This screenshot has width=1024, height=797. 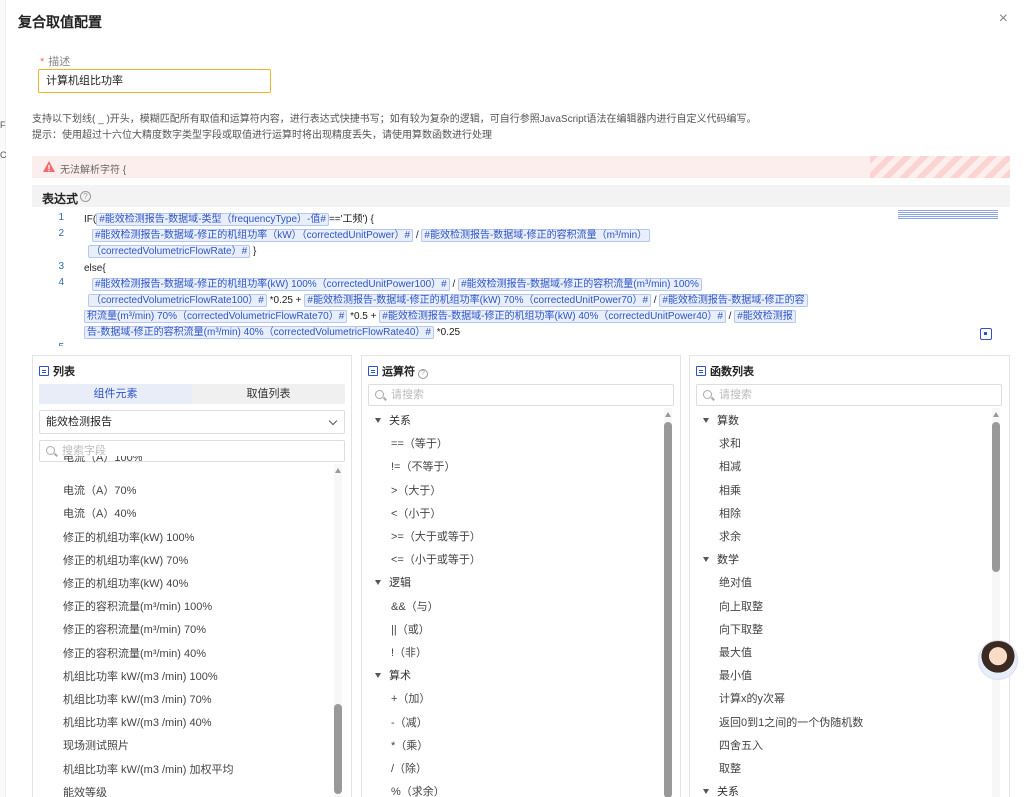 What do you see at coordinates (99, 490) in the screenshot?
I see `field-list-item: 电流（A）70%` at bounding box center [99, 490].